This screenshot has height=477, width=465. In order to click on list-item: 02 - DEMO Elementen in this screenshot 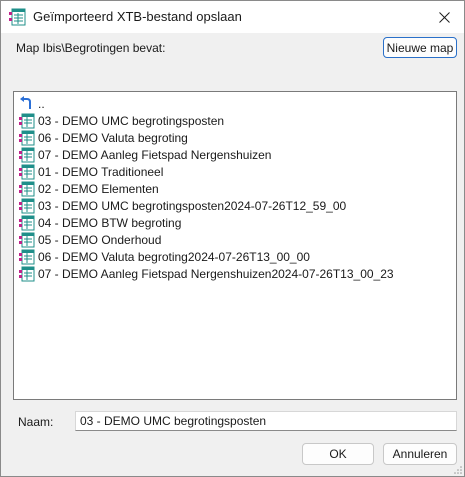, I will do `click(89, 188)`.